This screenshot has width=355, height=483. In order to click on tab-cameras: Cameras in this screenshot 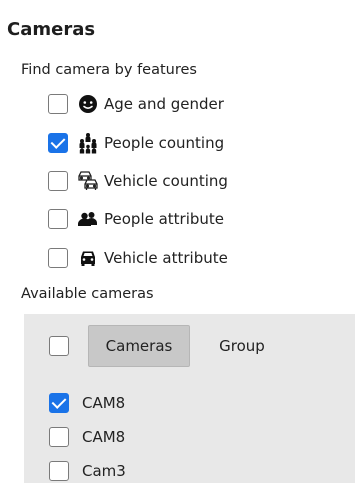, I will do `click(139, 346)`.